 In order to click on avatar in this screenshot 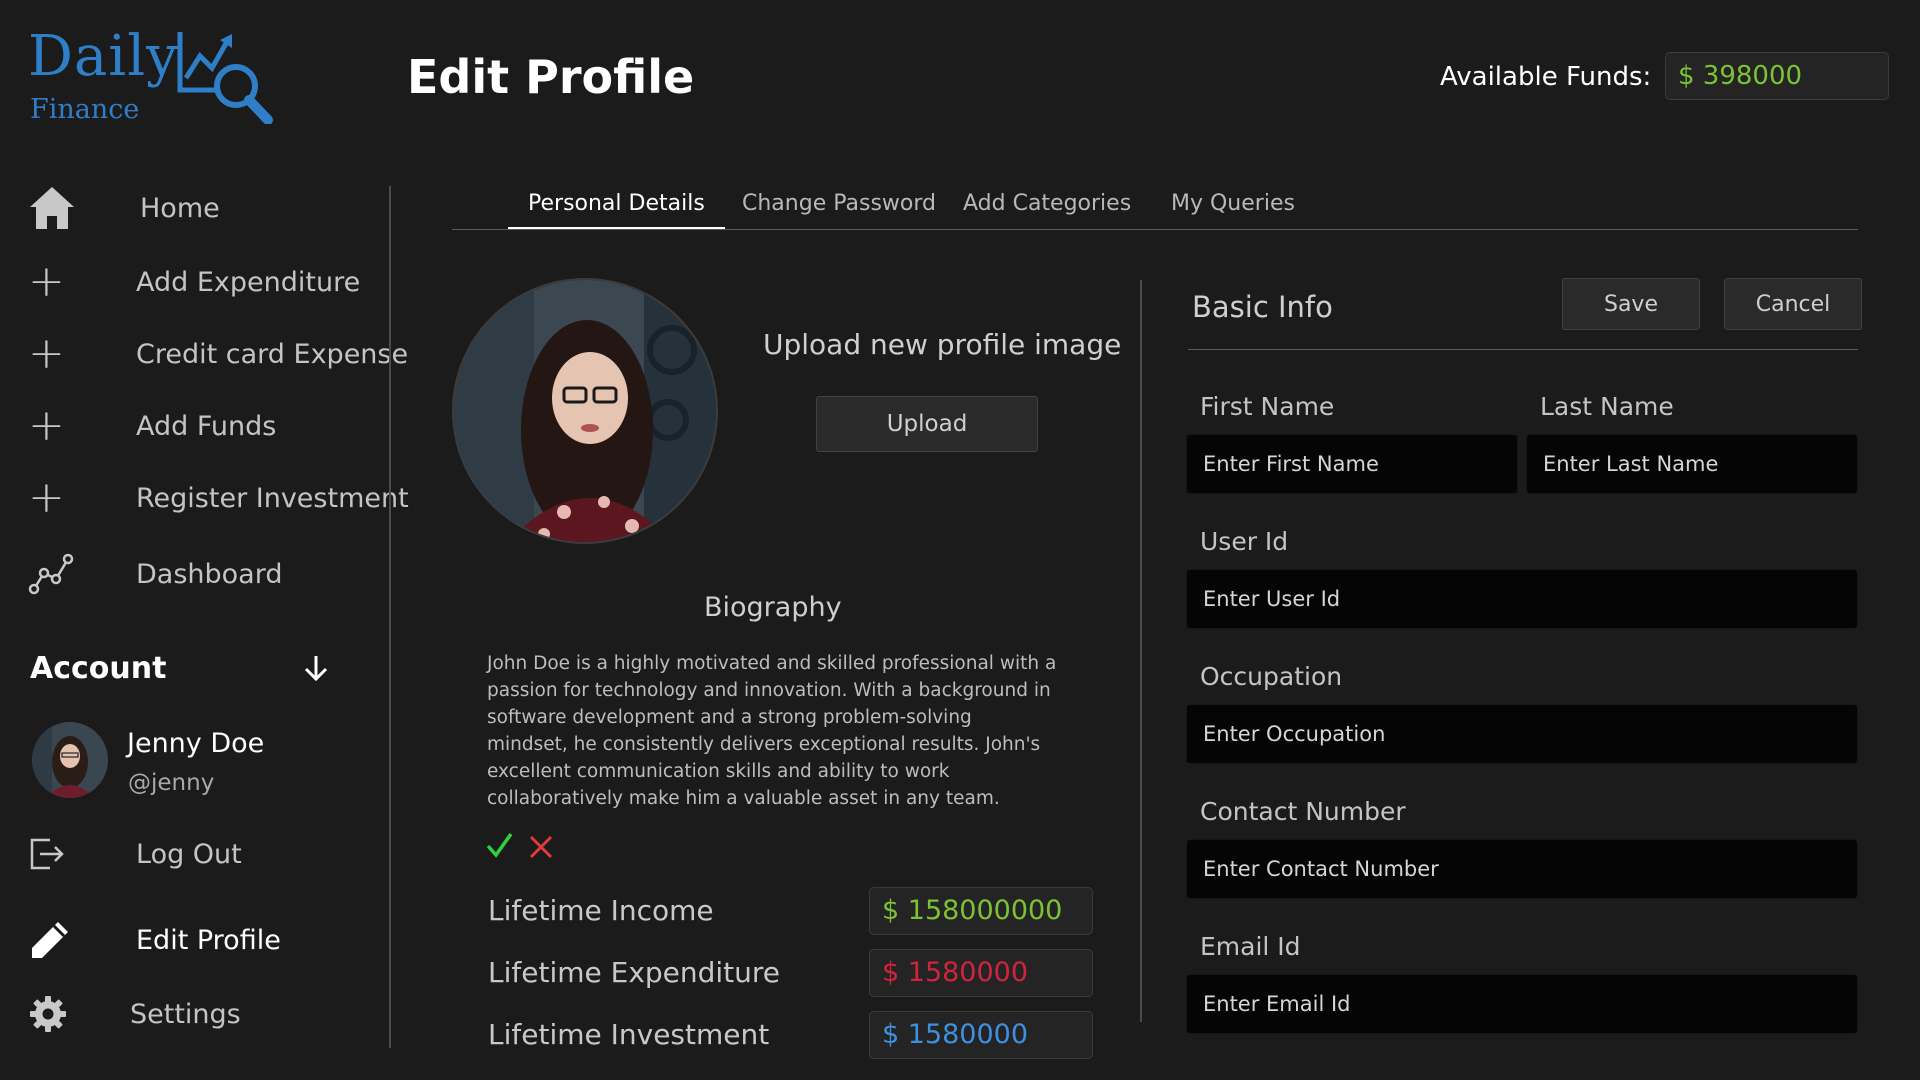, I will do `click(70, 760)`.